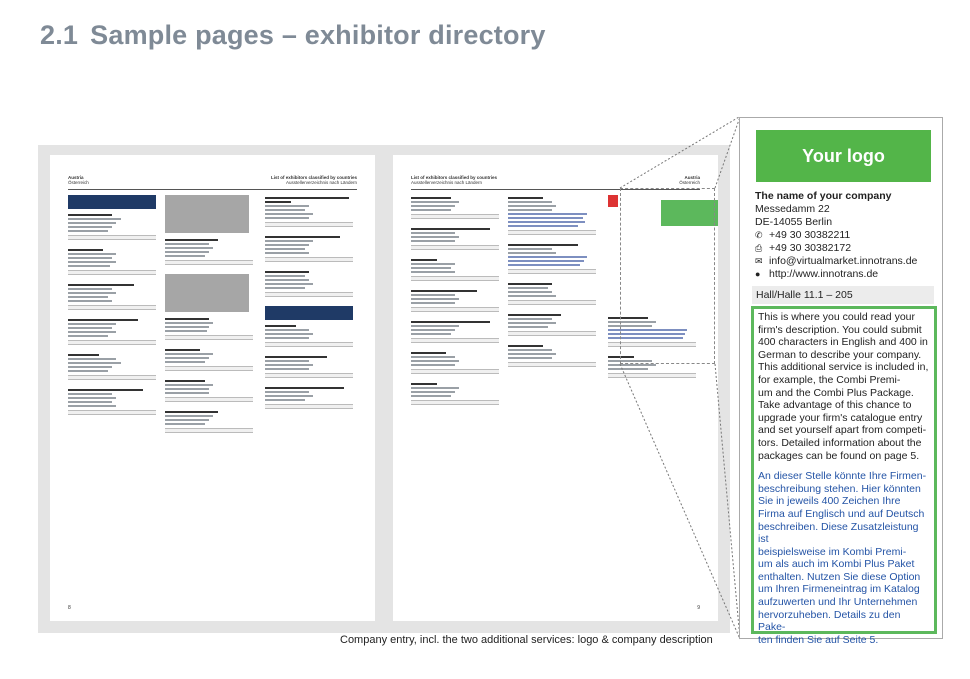 The height and width of the screenshot is (679, 970). What do you see at coordinates (843, 156) in the screenshot?
I see `company-logo: Your logo` at bounding box center [843, 156].